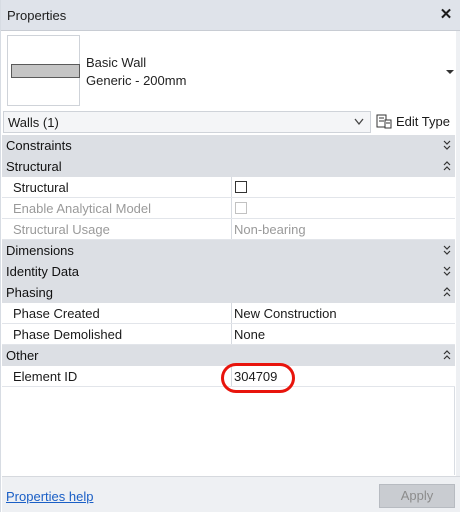 The height and width of the screenshot is (512, 460). Describe the element at coordinates (343, 229) in the screenshot. I see `property-value-cell: Non-bearing` at that location.